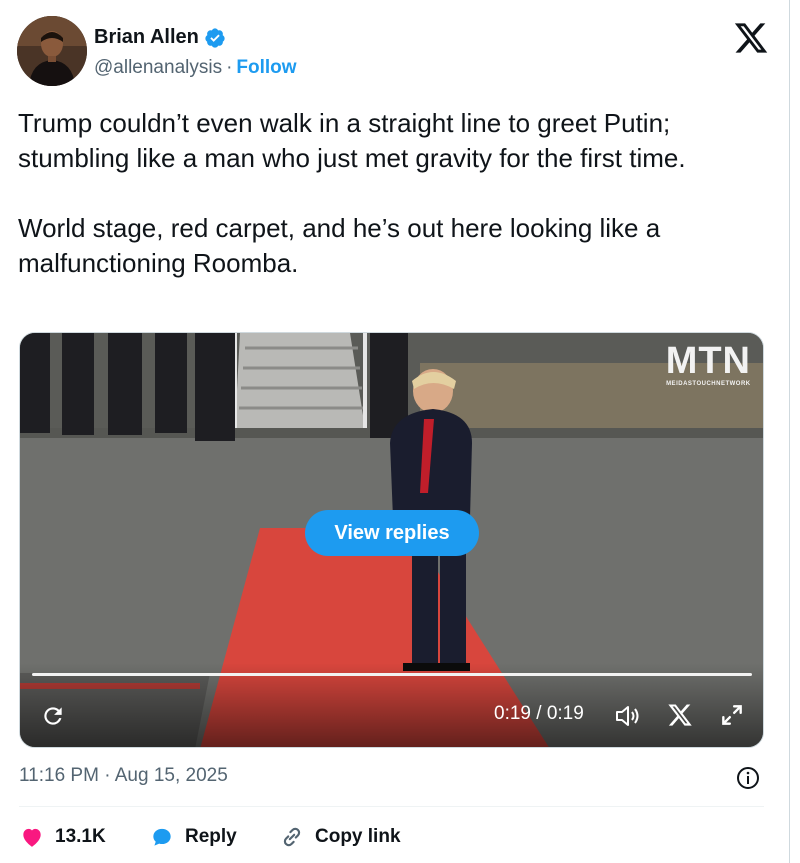 This screenshot has width=800, height=863. I want to click on divider, so click(391, 806).